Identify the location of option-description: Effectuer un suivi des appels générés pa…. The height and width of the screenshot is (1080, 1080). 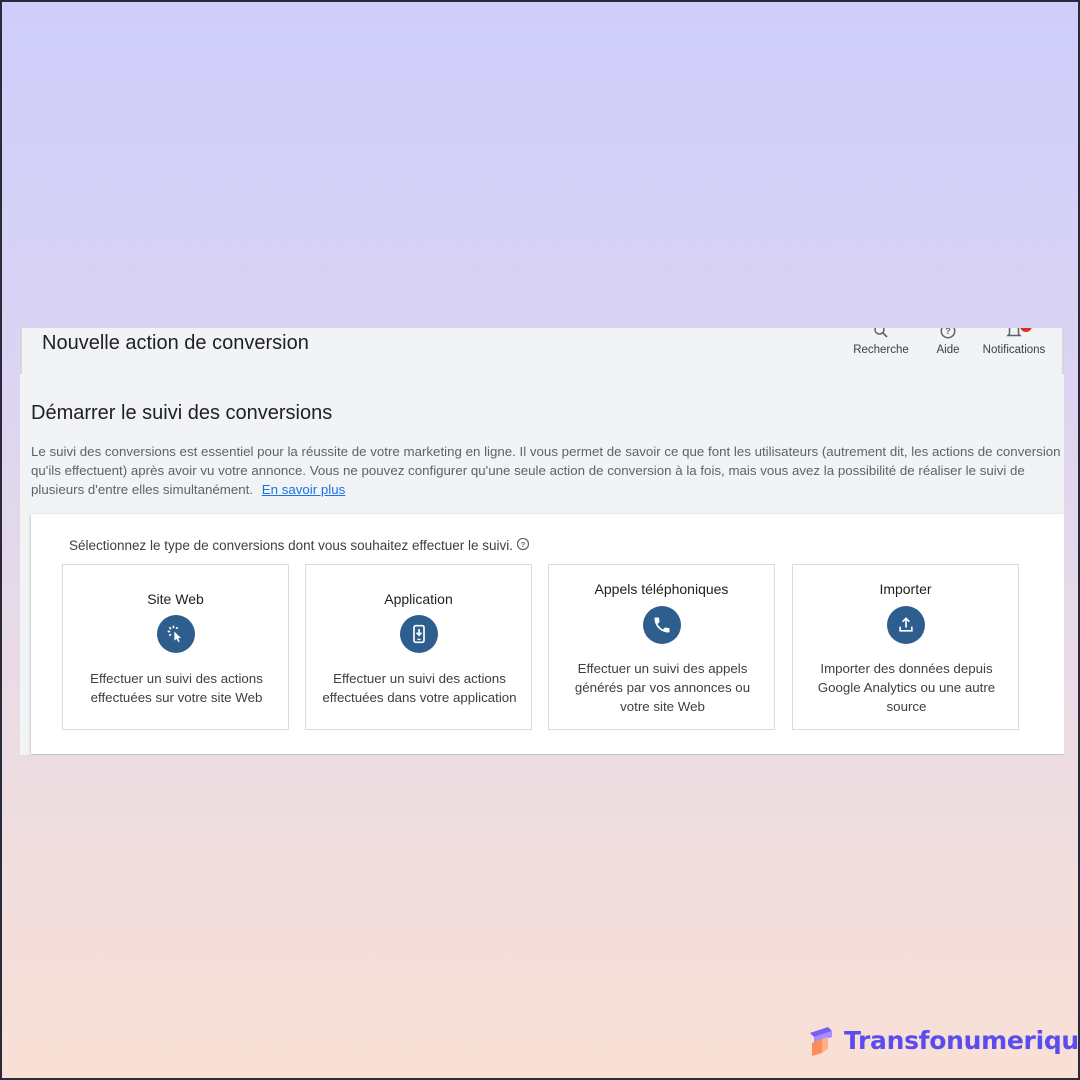
(662, 687).